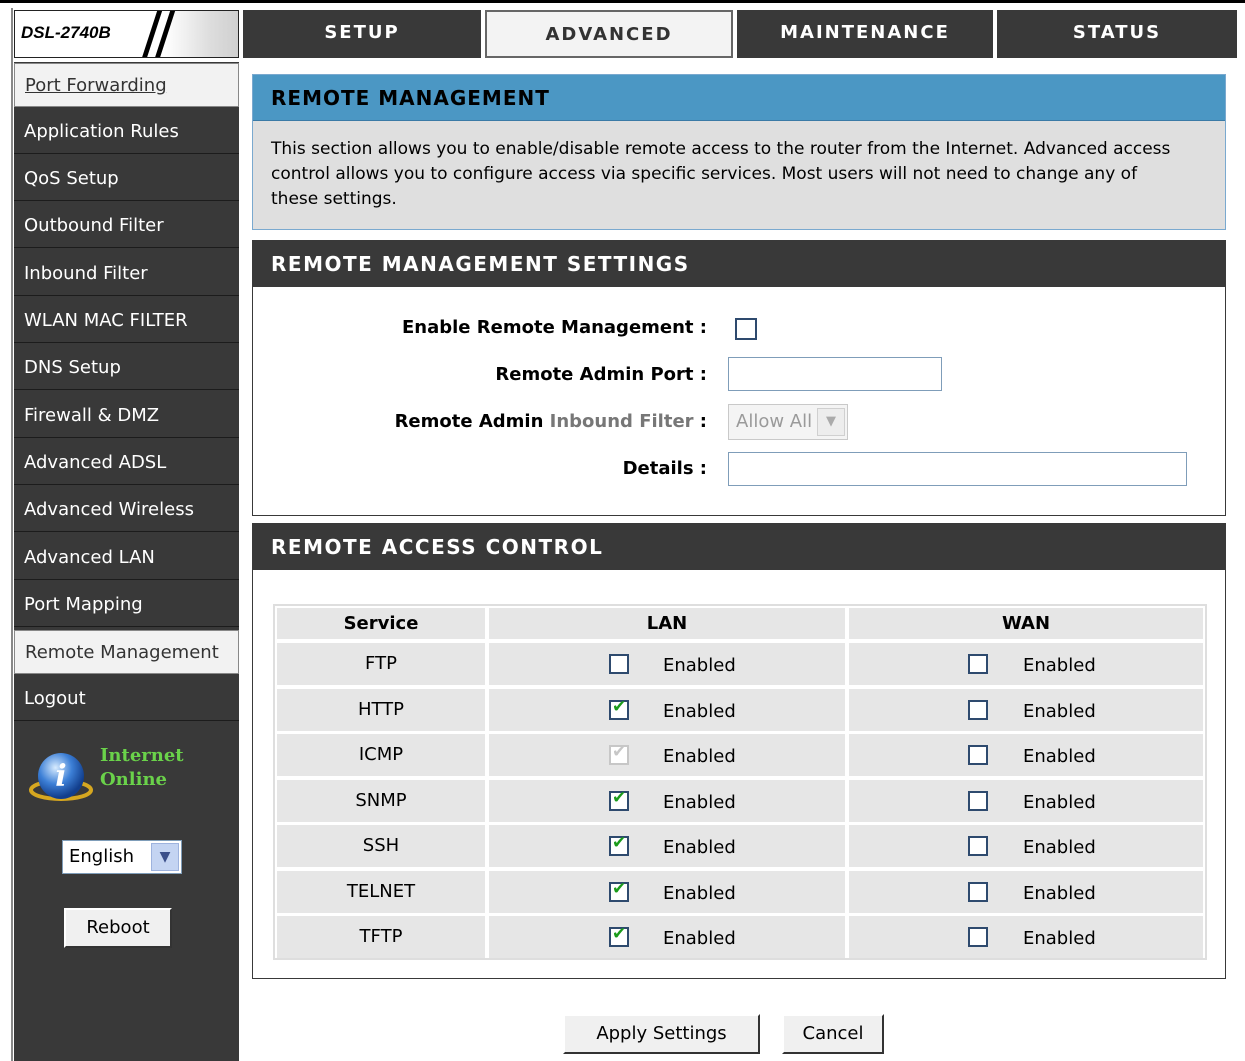 The image size is (1245, 1061). I want to click on page-title: REMOTE MANAGEMENT, so click(739, 98).